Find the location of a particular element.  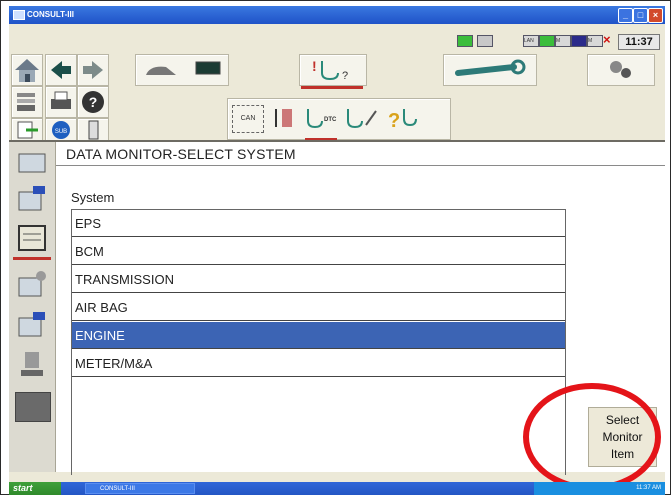

exit-icon is located at coordinates (27, 130).